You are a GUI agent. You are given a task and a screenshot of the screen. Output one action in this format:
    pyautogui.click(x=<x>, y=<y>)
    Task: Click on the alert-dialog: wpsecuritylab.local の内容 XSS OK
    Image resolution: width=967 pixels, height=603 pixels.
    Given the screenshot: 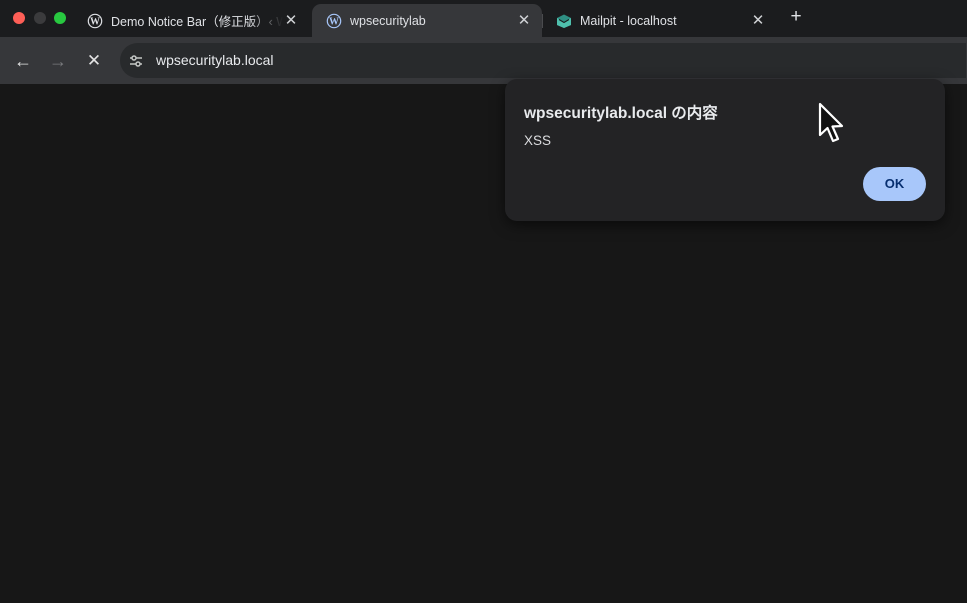 What is the action you would take?
    pyautogui.click(x=725, y=150)
    